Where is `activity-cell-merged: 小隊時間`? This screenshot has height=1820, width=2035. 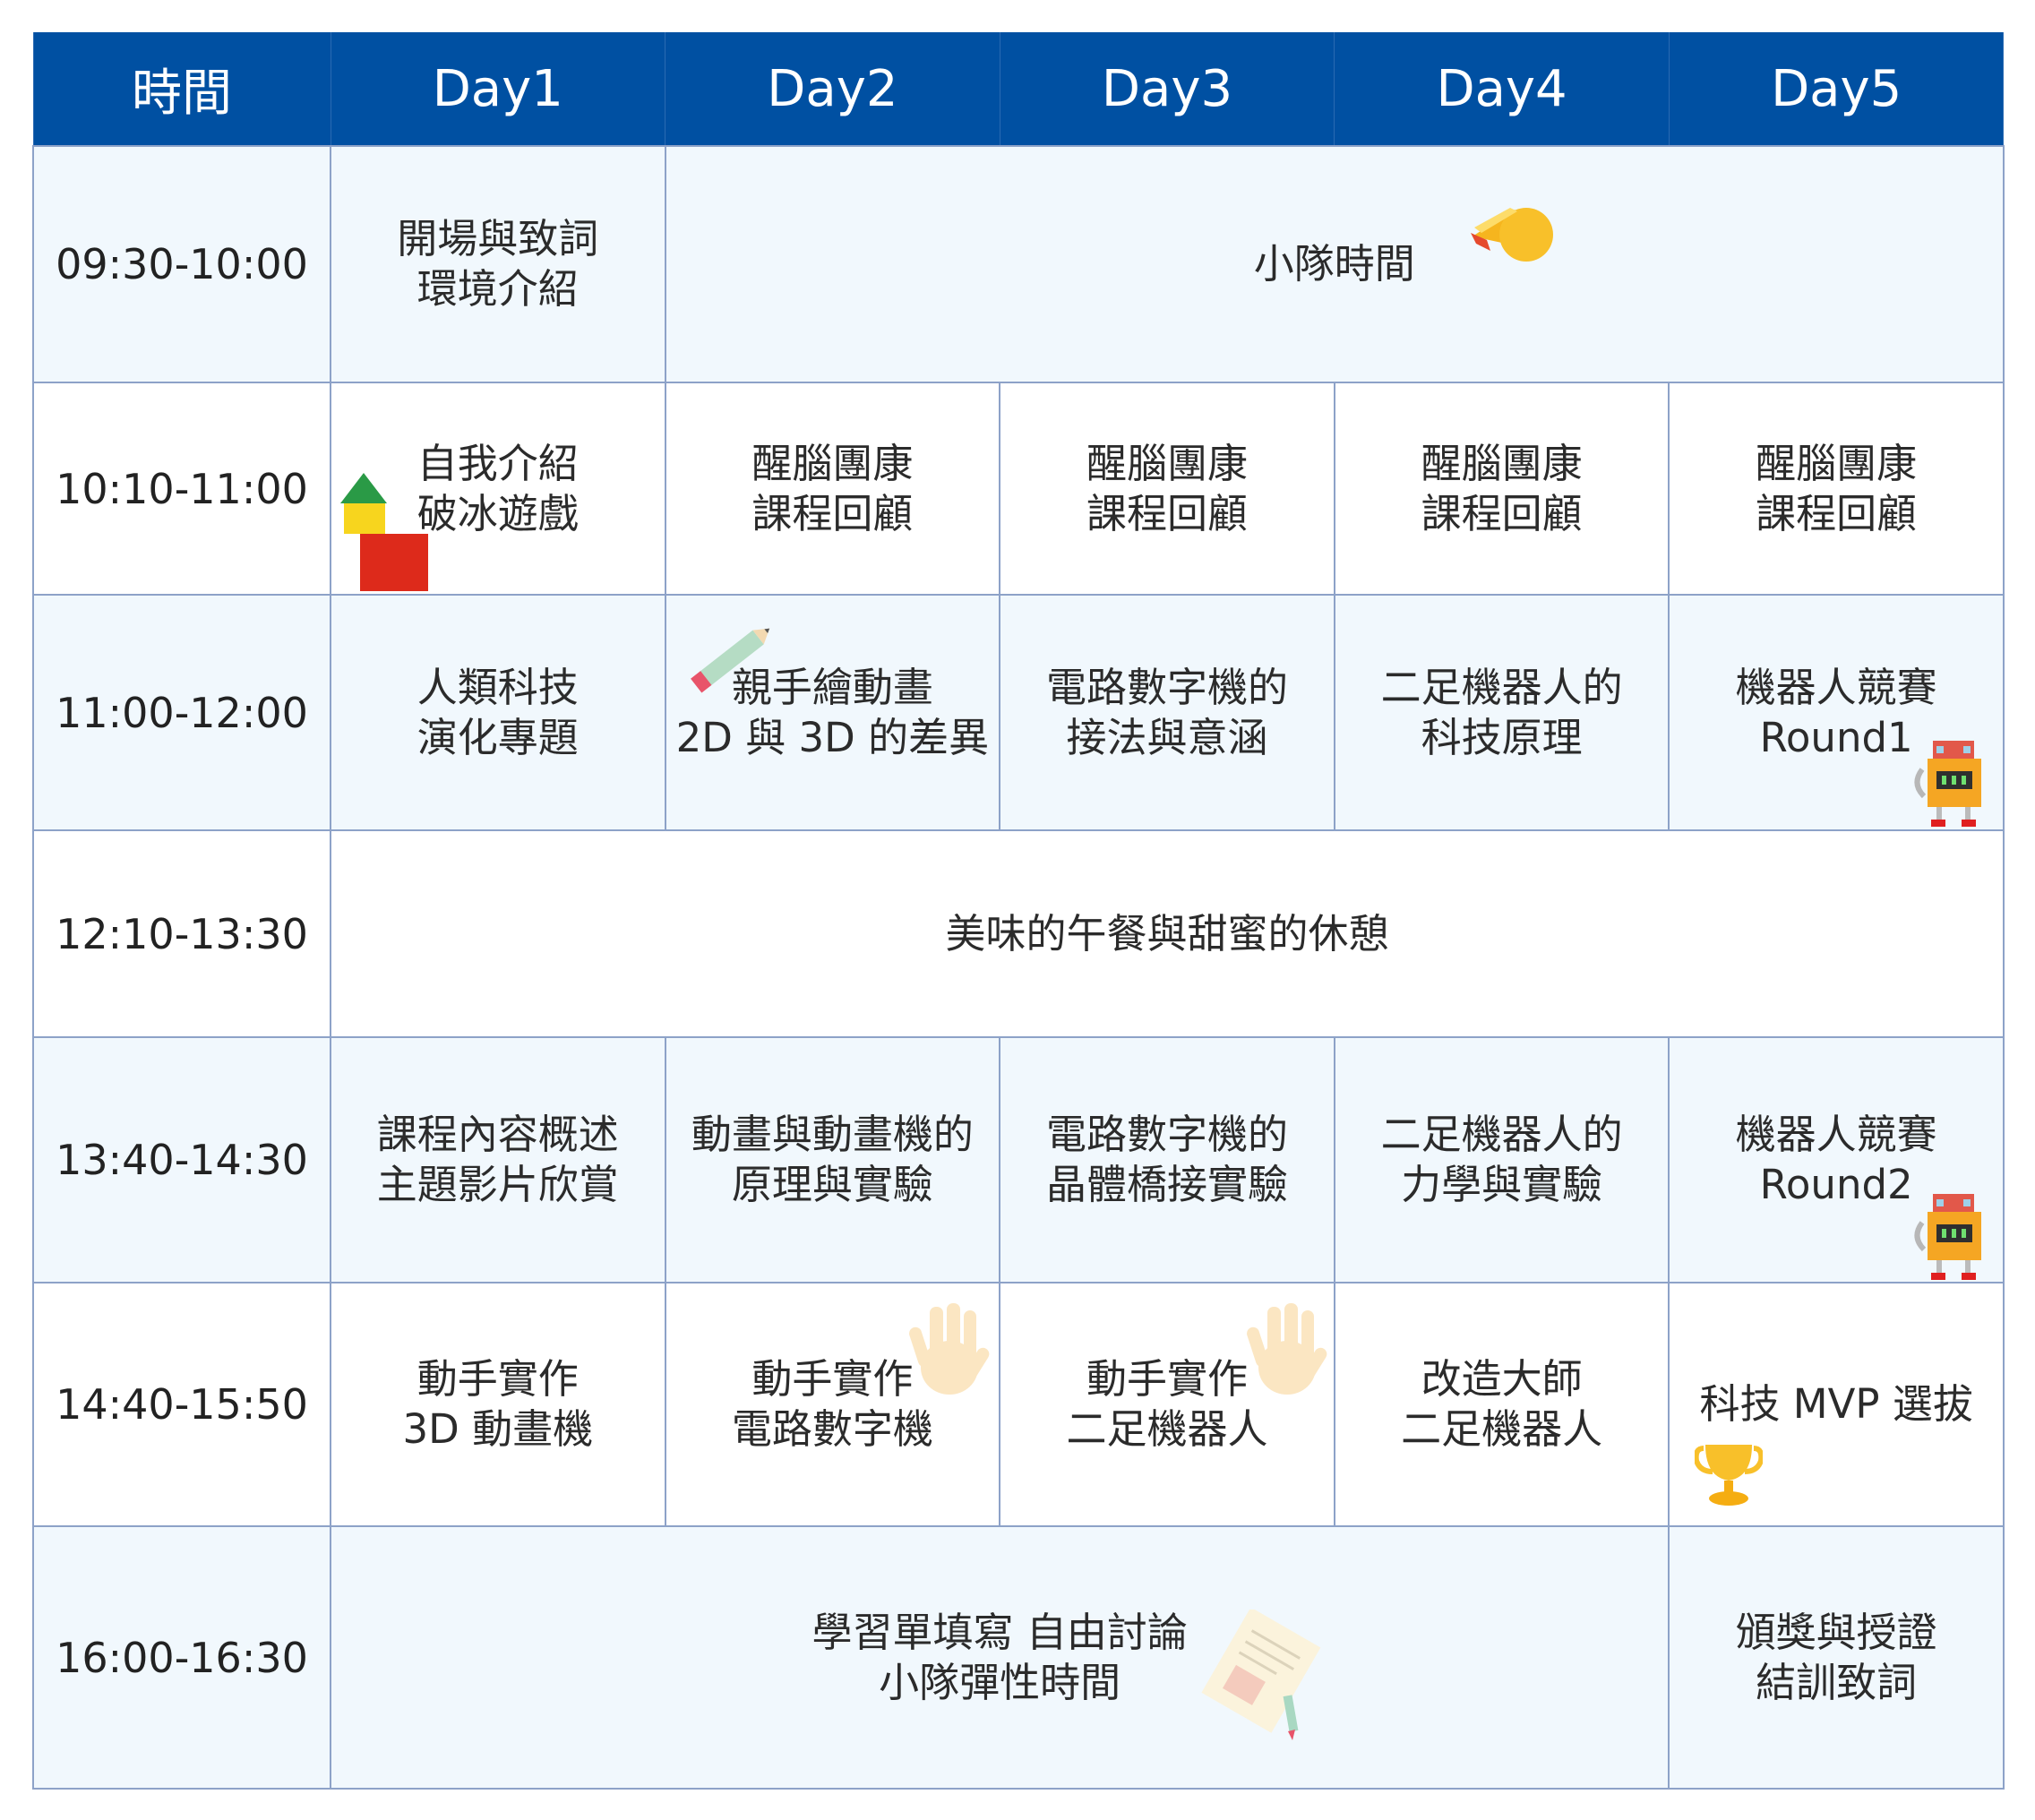 activity-cell-merged: 小隊時間 is located at coordinates (1334, 264).